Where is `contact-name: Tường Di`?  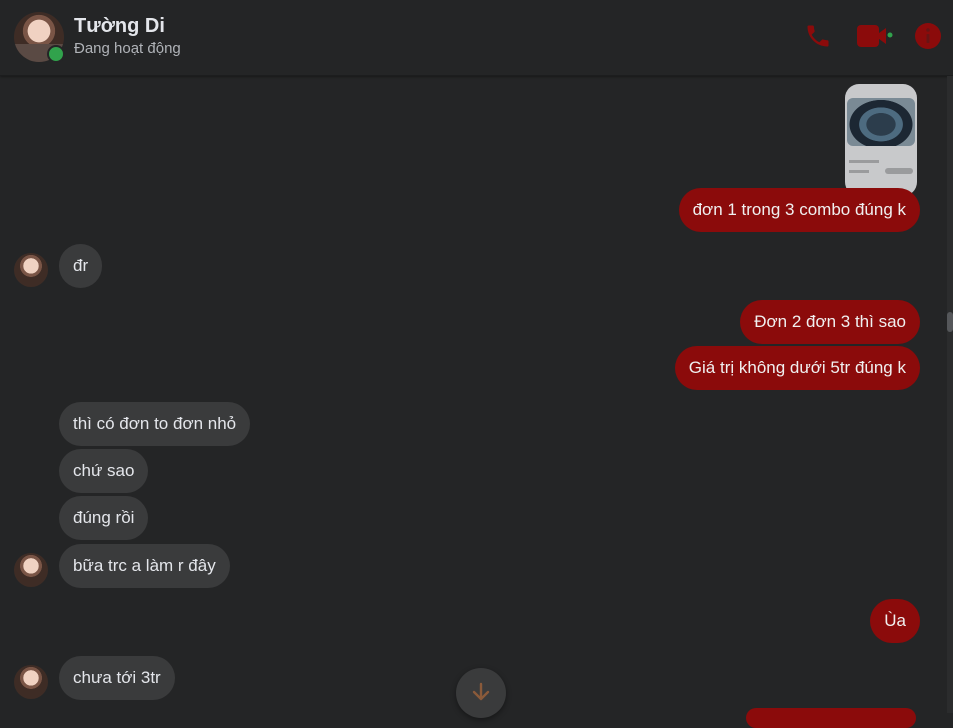 contact-name: Tường Di is located at coordinates (119, 26).